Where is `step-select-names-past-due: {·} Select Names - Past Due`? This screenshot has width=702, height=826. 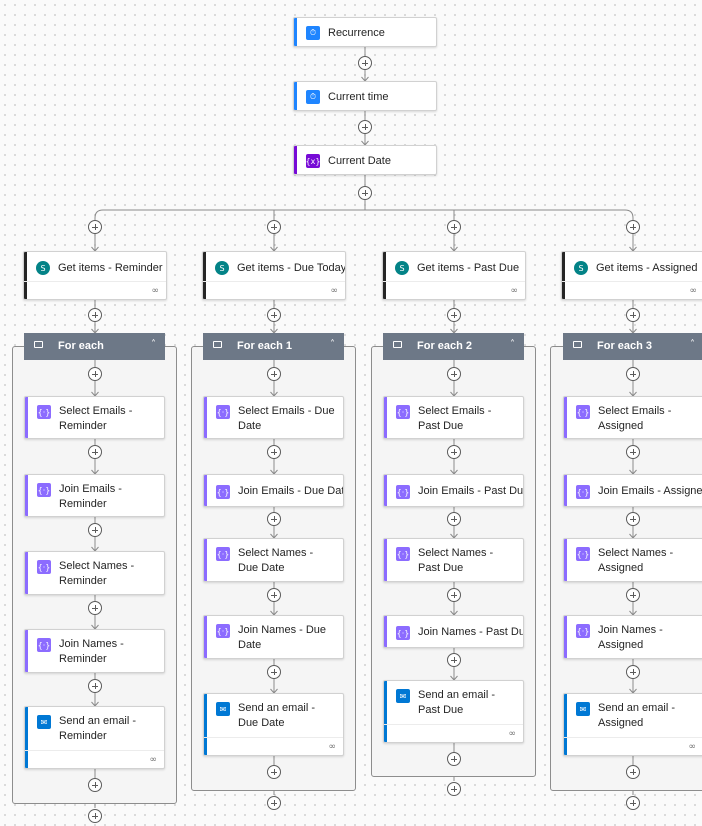
step-select-names-past-due: {·} Select Names - Past Due is located at coordinates (453, 560).